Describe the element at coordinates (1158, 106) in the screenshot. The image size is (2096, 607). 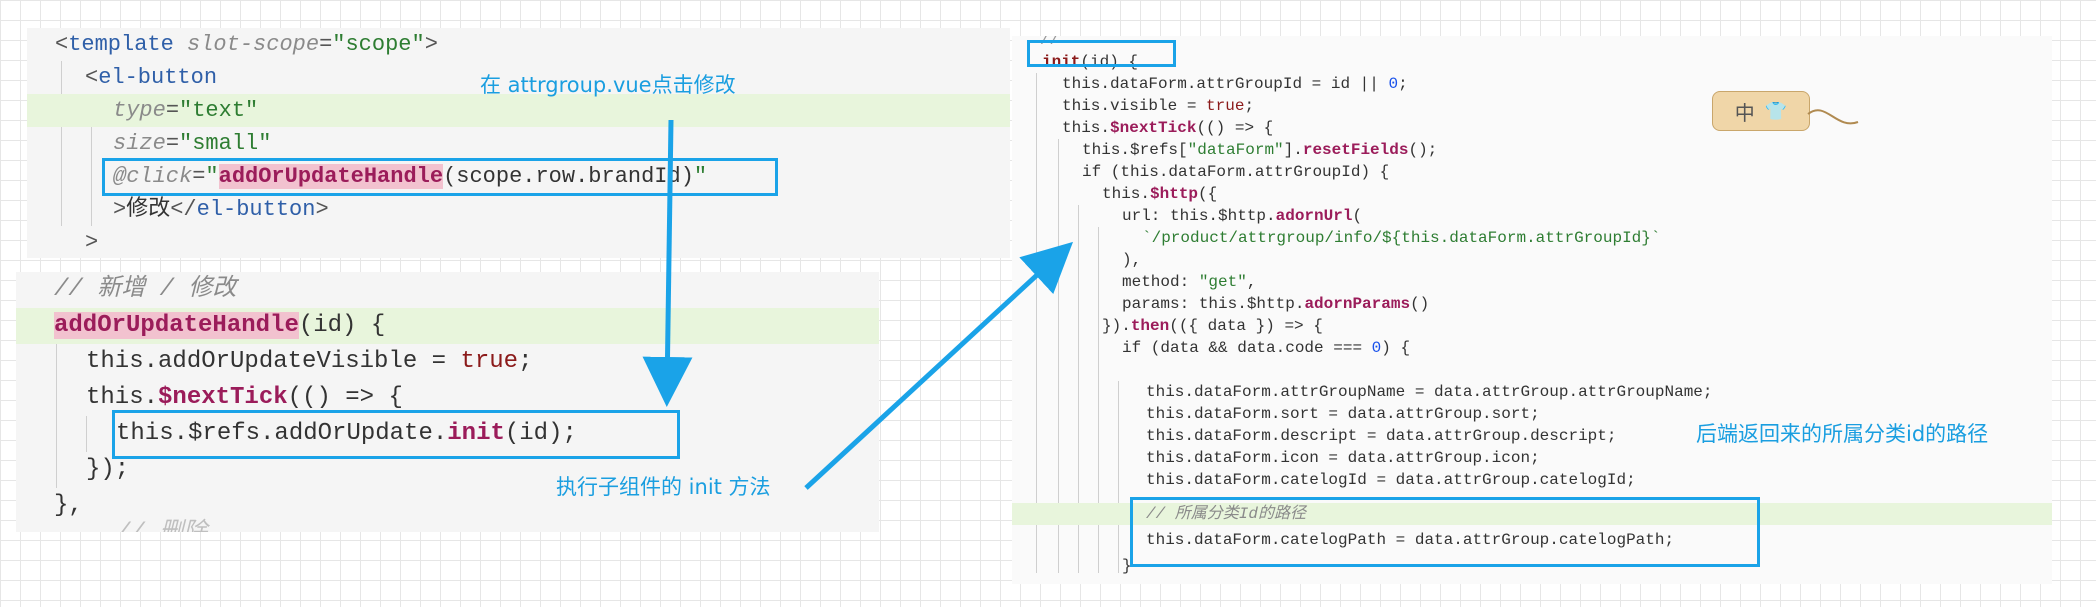
I see `code-line: this.visible = true;` at that location.